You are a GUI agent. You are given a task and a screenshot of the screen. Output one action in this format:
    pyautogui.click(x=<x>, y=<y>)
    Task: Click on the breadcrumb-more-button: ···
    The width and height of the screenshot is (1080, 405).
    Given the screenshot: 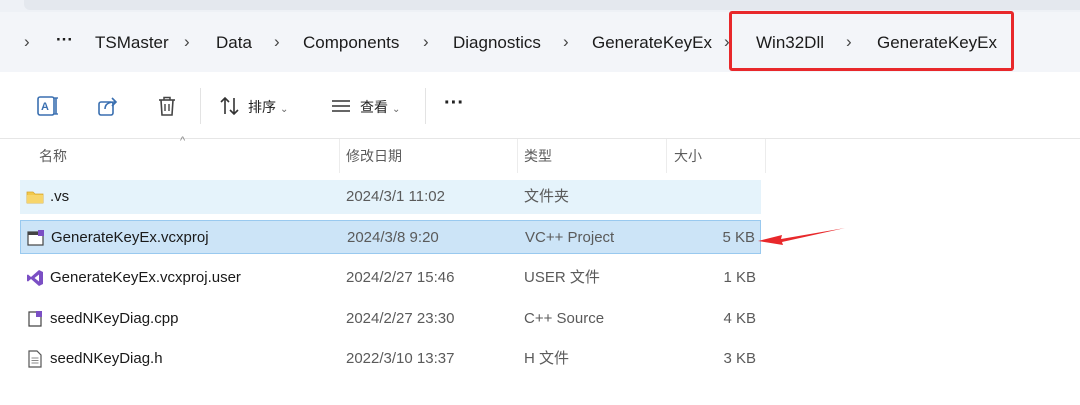 What is the action you would take?
    pyautogui.click(x=64, y=40)
    